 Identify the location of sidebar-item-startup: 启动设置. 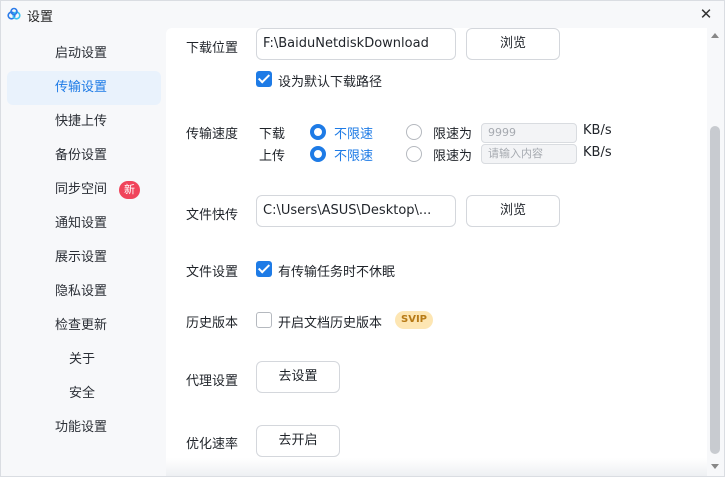
(84, 54).